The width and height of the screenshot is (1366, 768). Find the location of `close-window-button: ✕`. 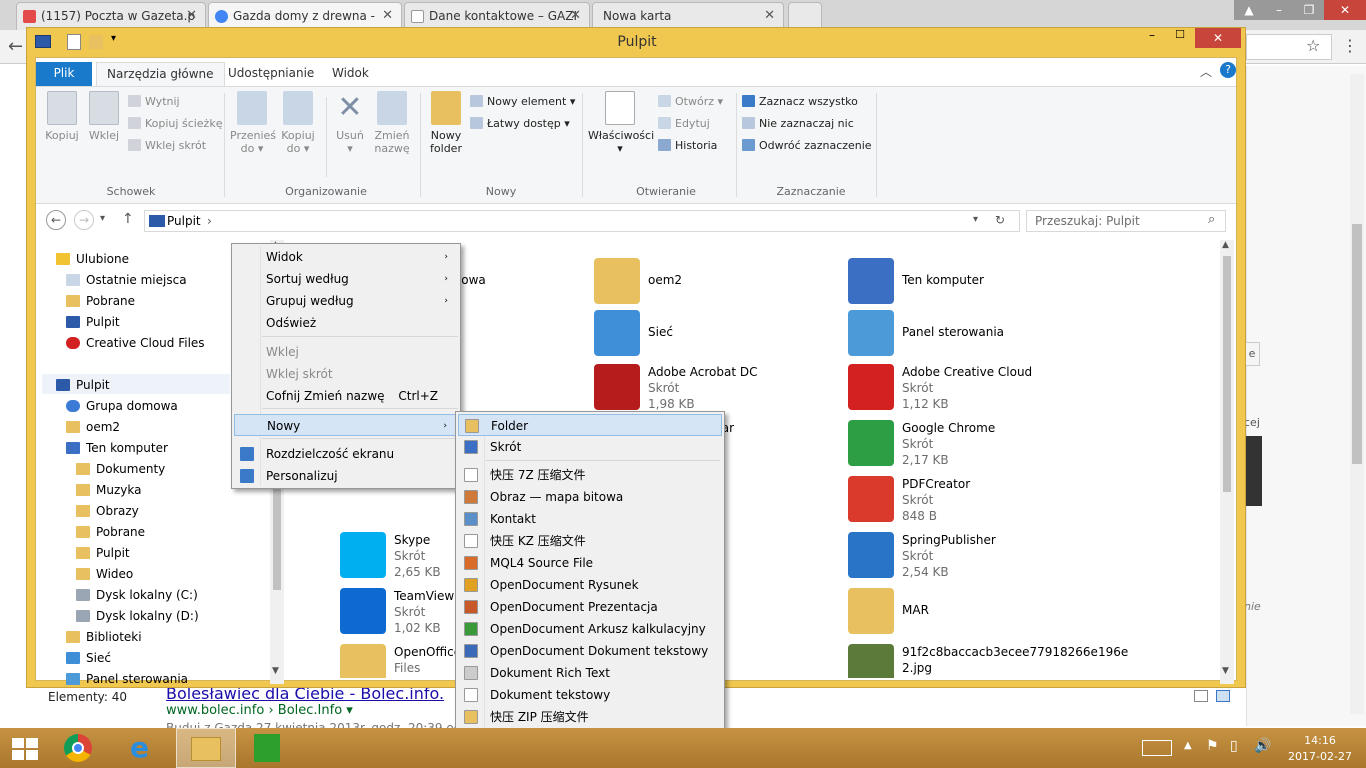

close-window-button: ✕ is located at coordinates (1345, 10).